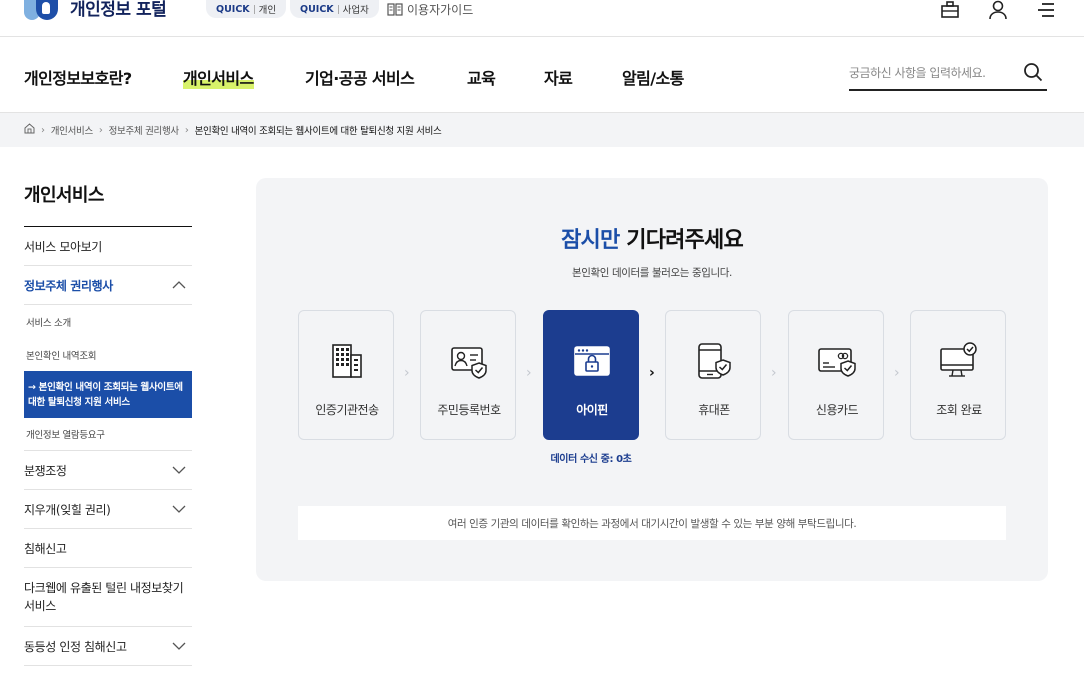 This screenshot has height=695, width=1084. I want to click on breadcrumb-item: 개인서비스, so click(72, 130).